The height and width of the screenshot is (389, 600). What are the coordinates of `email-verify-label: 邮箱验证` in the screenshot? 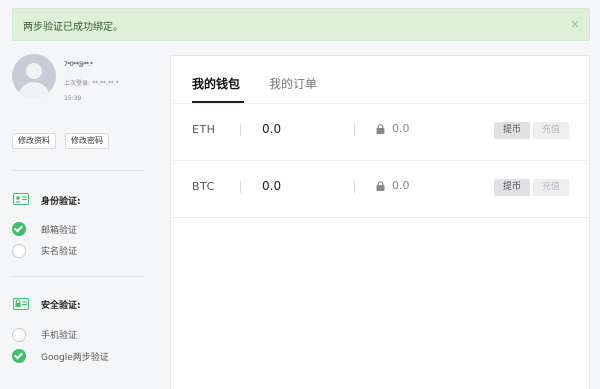 It's located at (59, 231).